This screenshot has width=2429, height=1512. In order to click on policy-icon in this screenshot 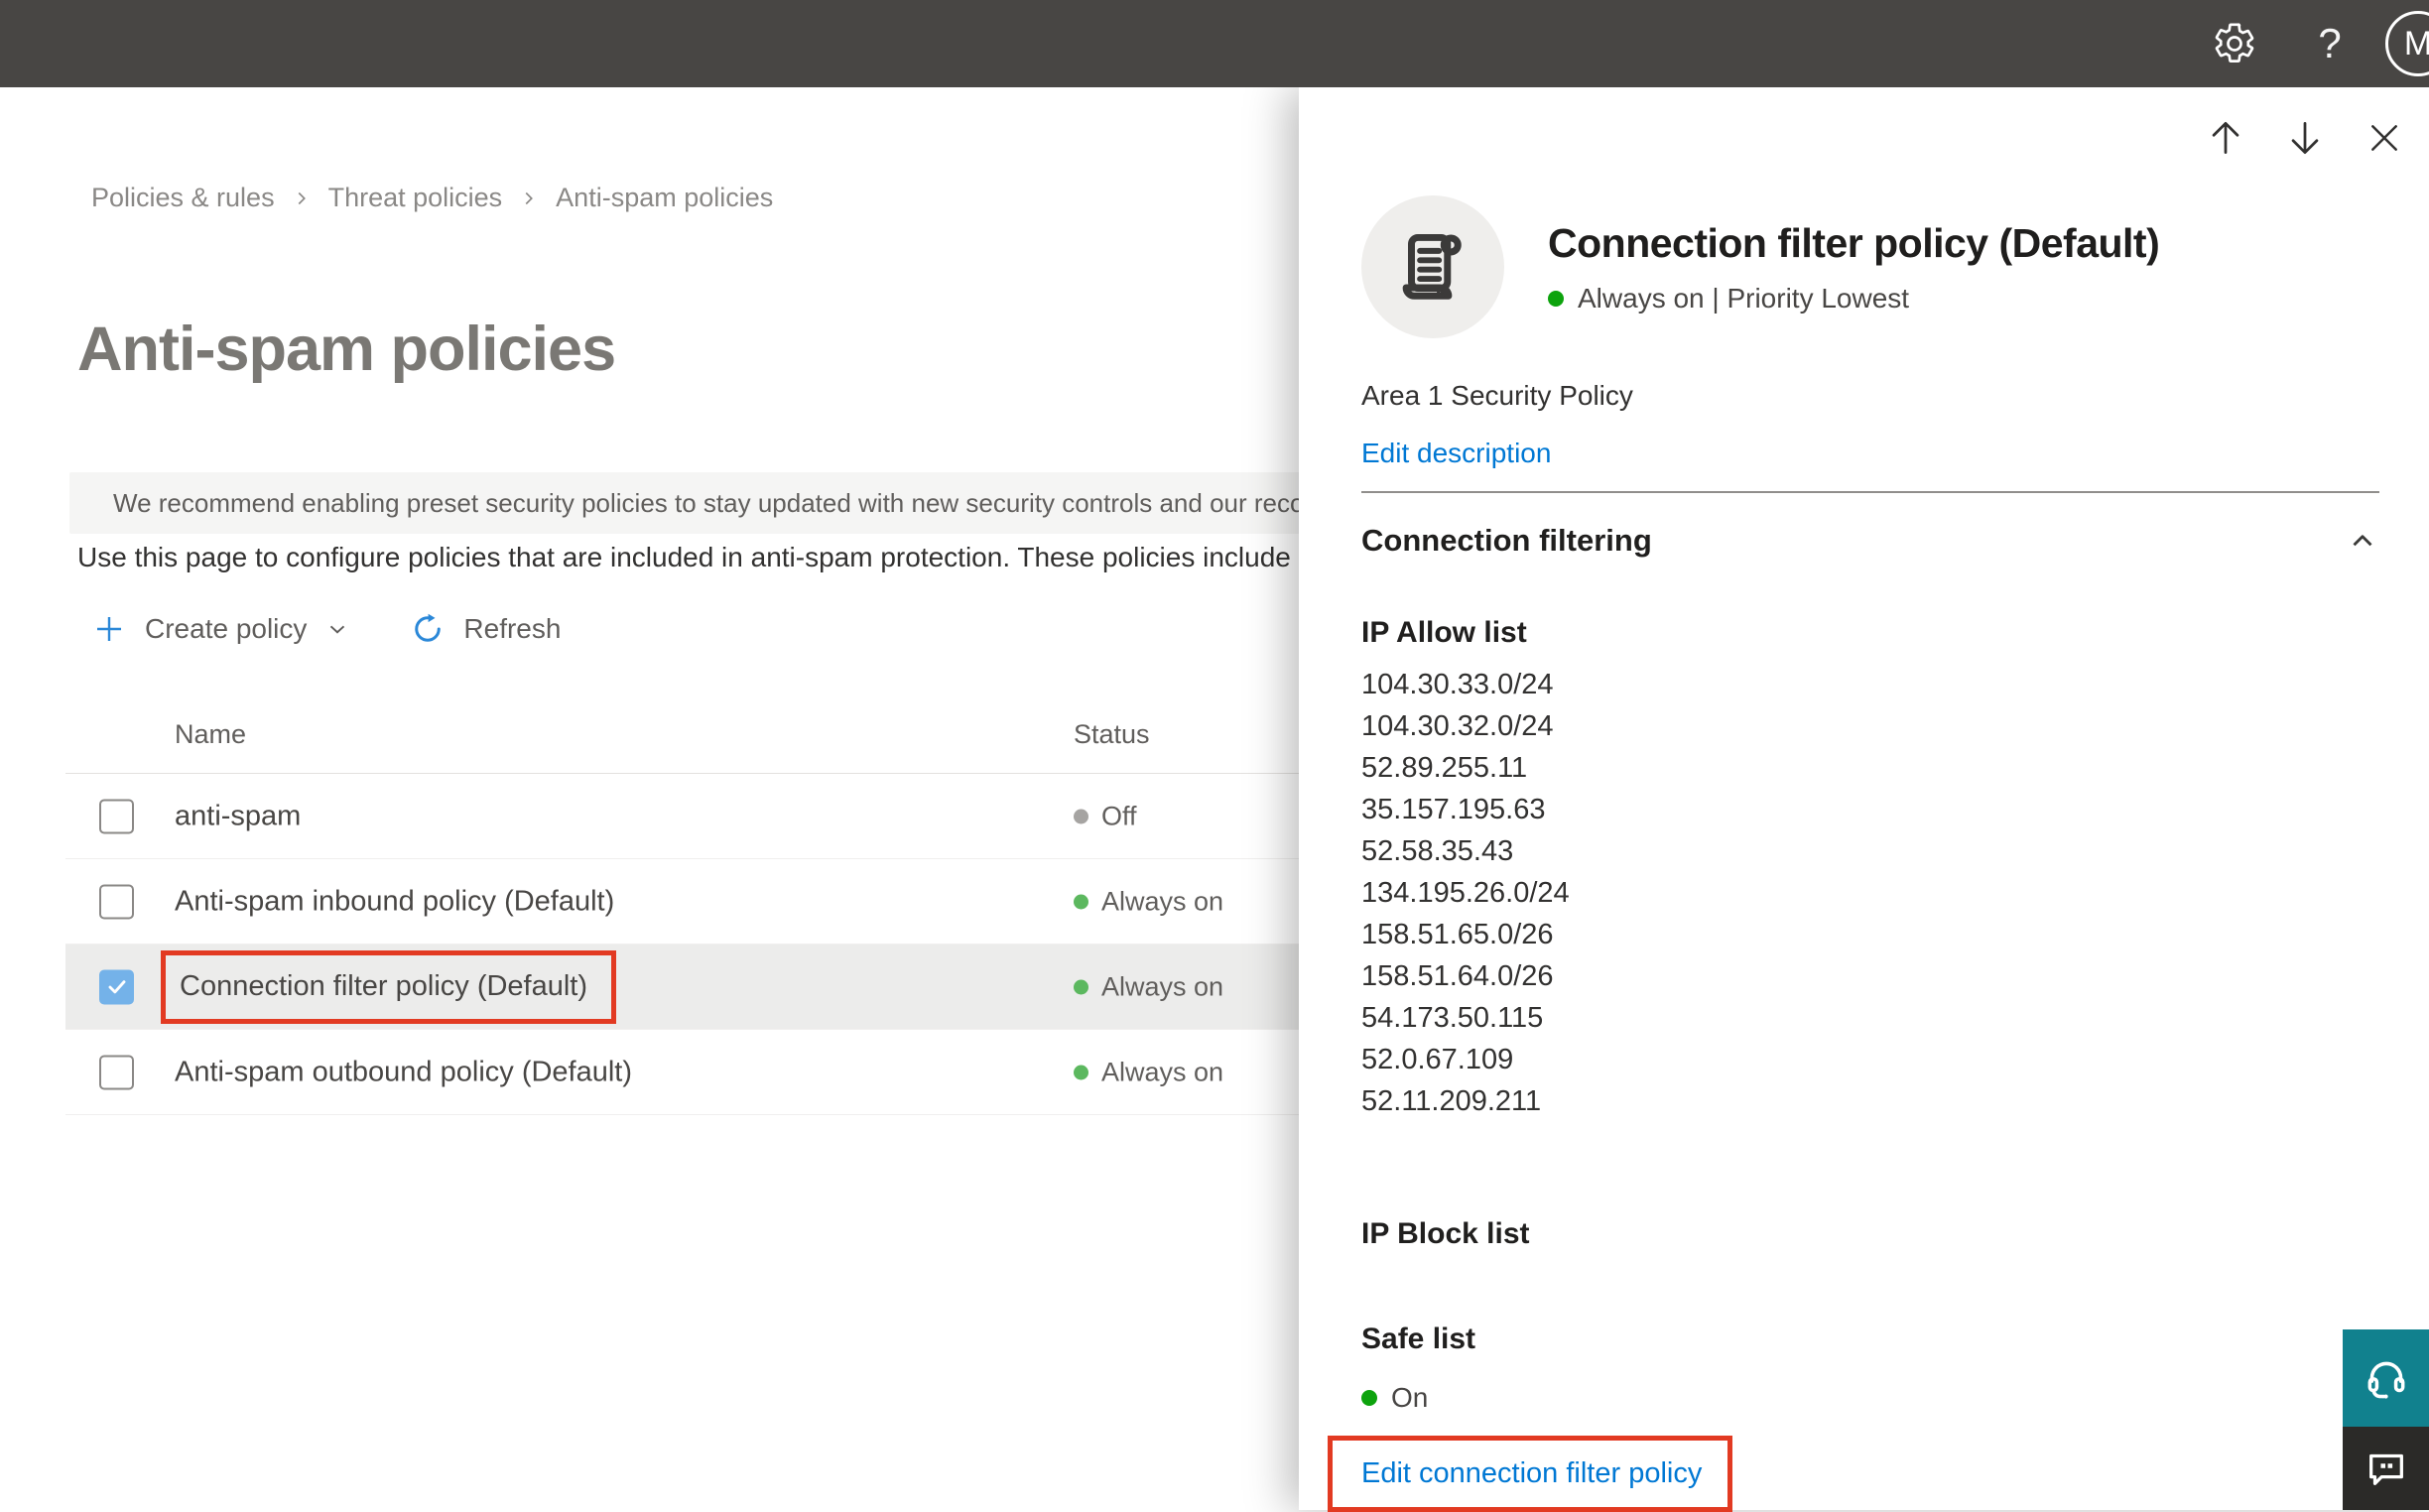, I will do `click(1432, 266)`.